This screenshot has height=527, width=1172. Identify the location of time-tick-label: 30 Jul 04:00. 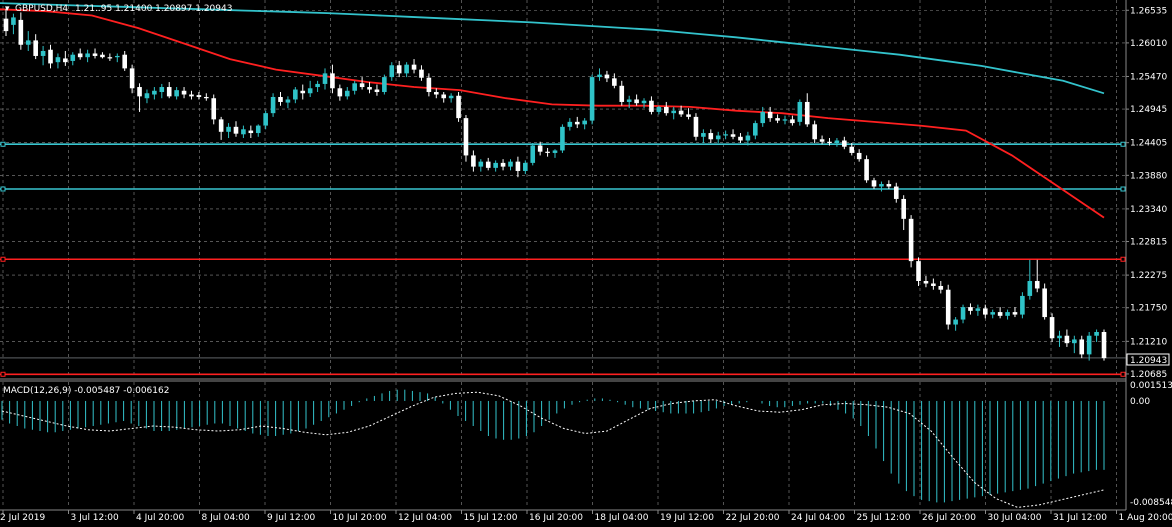
(1015, 518).